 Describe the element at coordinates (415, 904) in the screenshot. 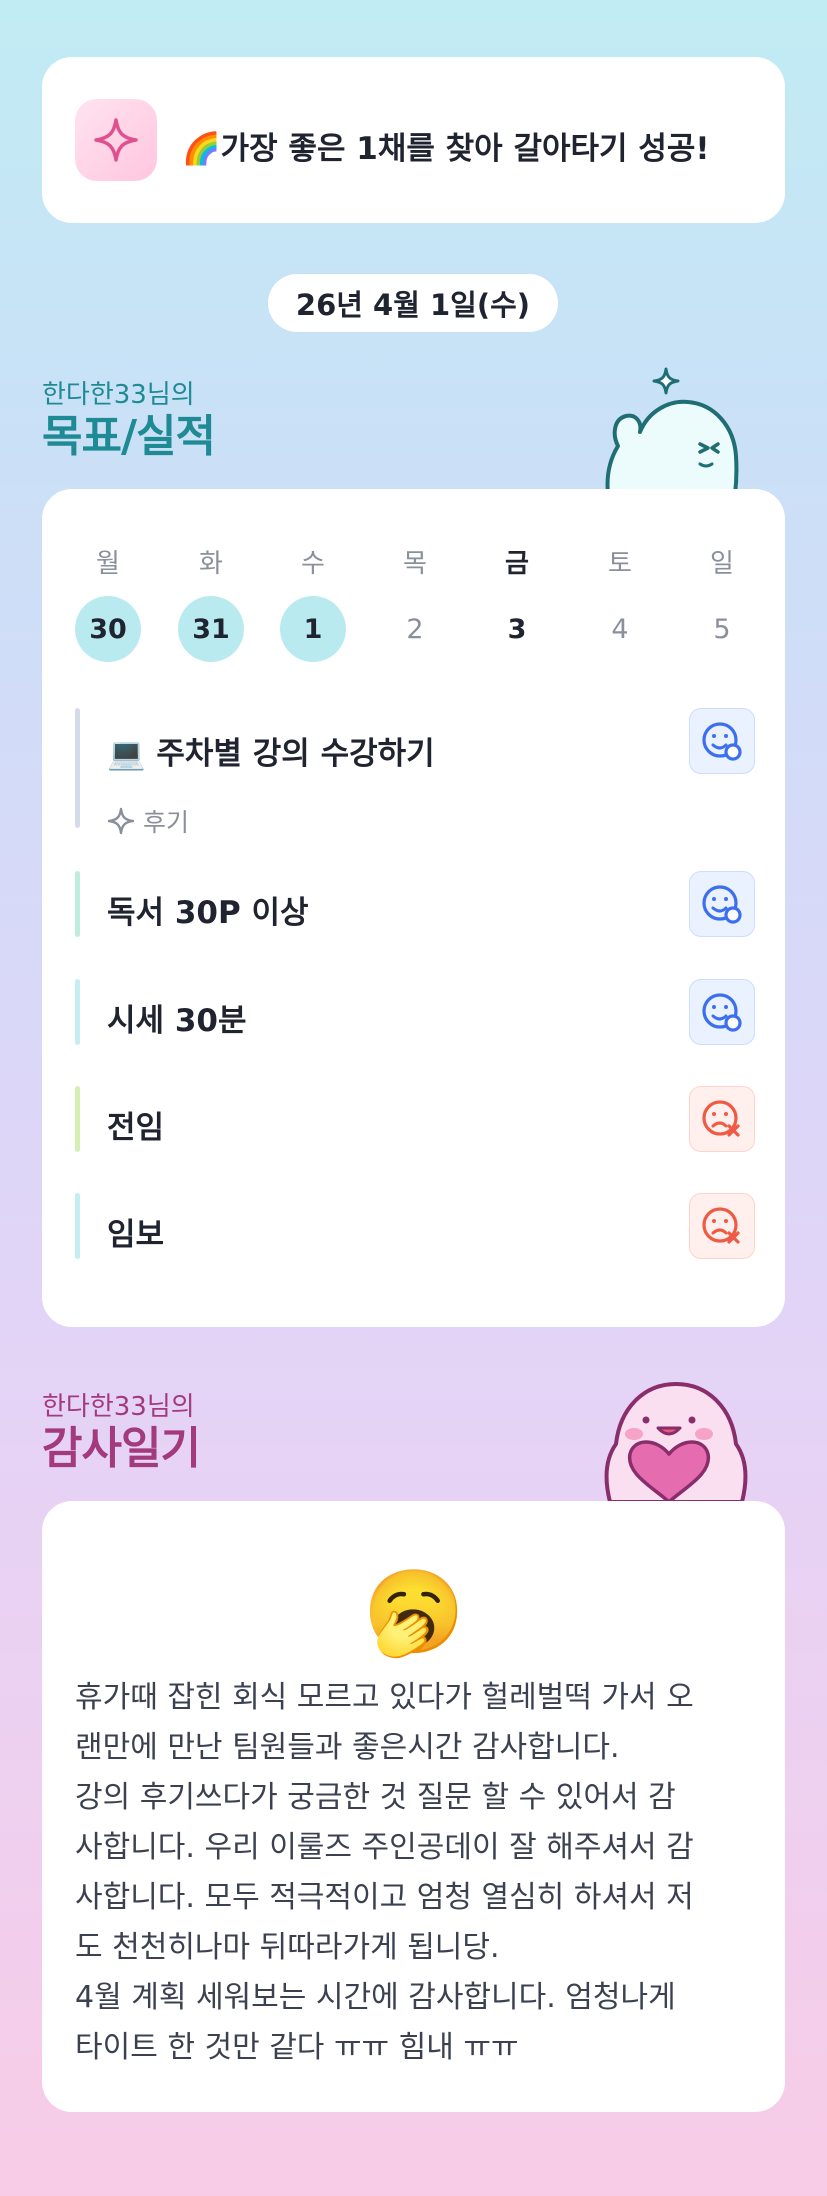

I see `goal-item: 독서 30P 이상` at that location.